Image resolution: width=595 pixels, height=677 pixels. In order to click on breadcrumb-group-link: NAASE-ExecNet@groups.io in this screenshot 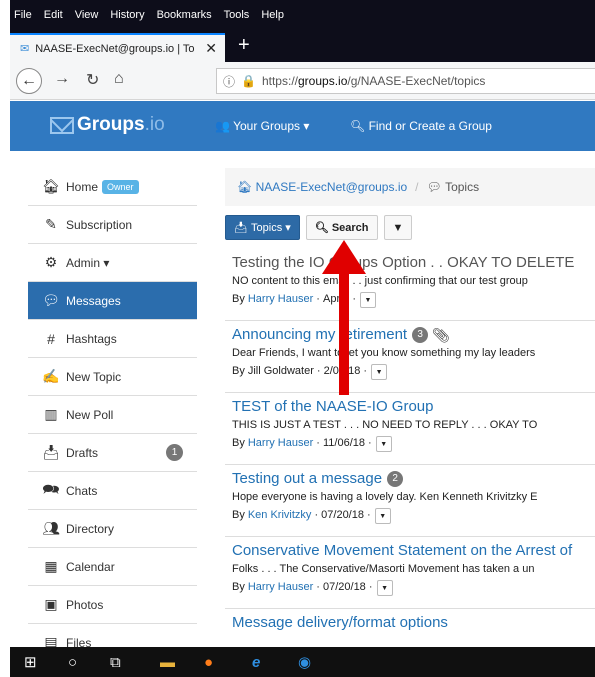, I will do `click(332, 187)`.